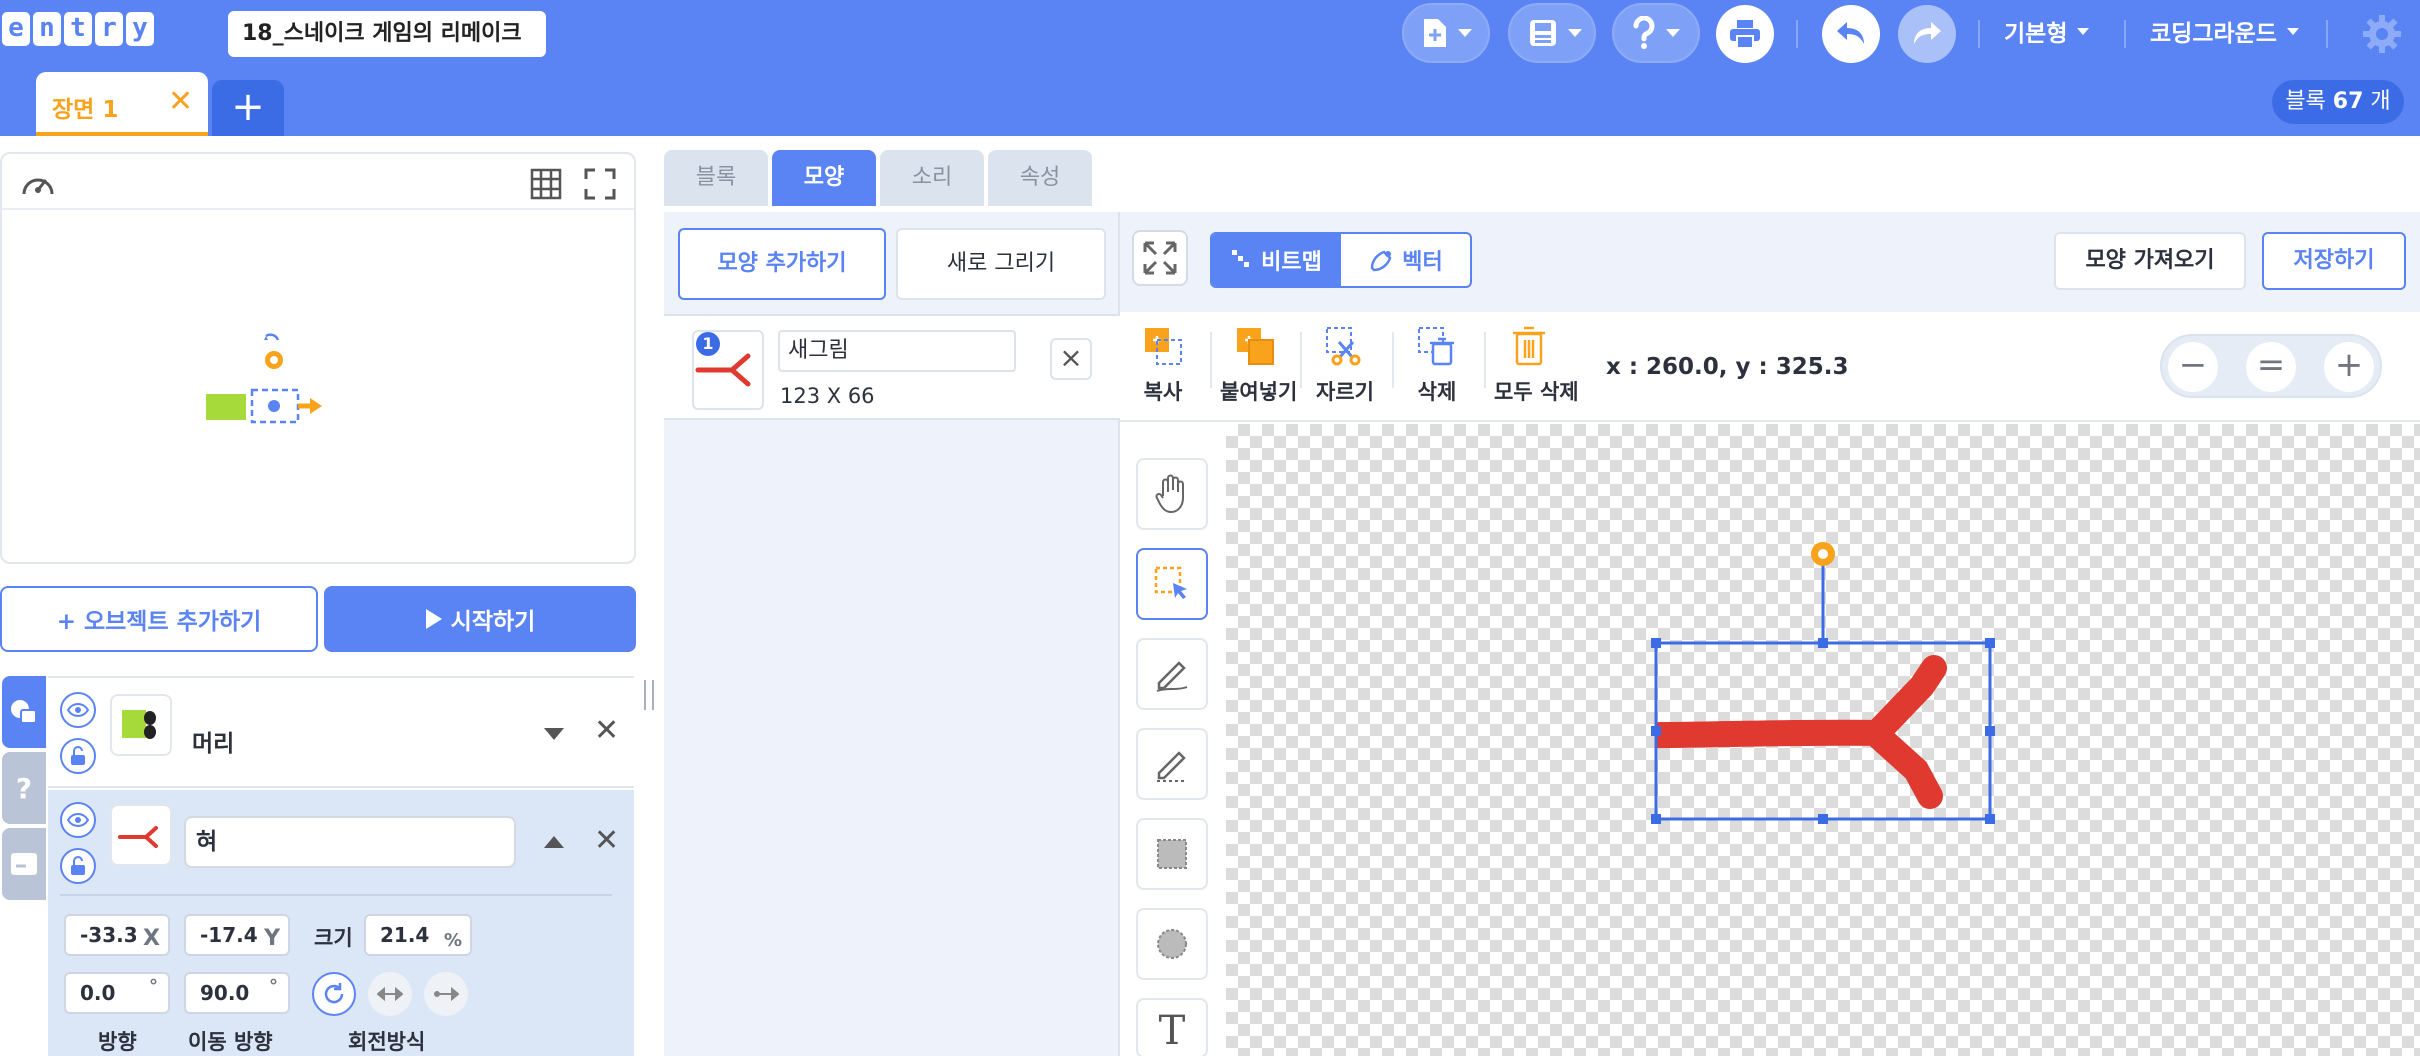 This screenshot has height=1056, width=2420. I want to click on scene-tab-label: 장면 1, so click(85, 110).